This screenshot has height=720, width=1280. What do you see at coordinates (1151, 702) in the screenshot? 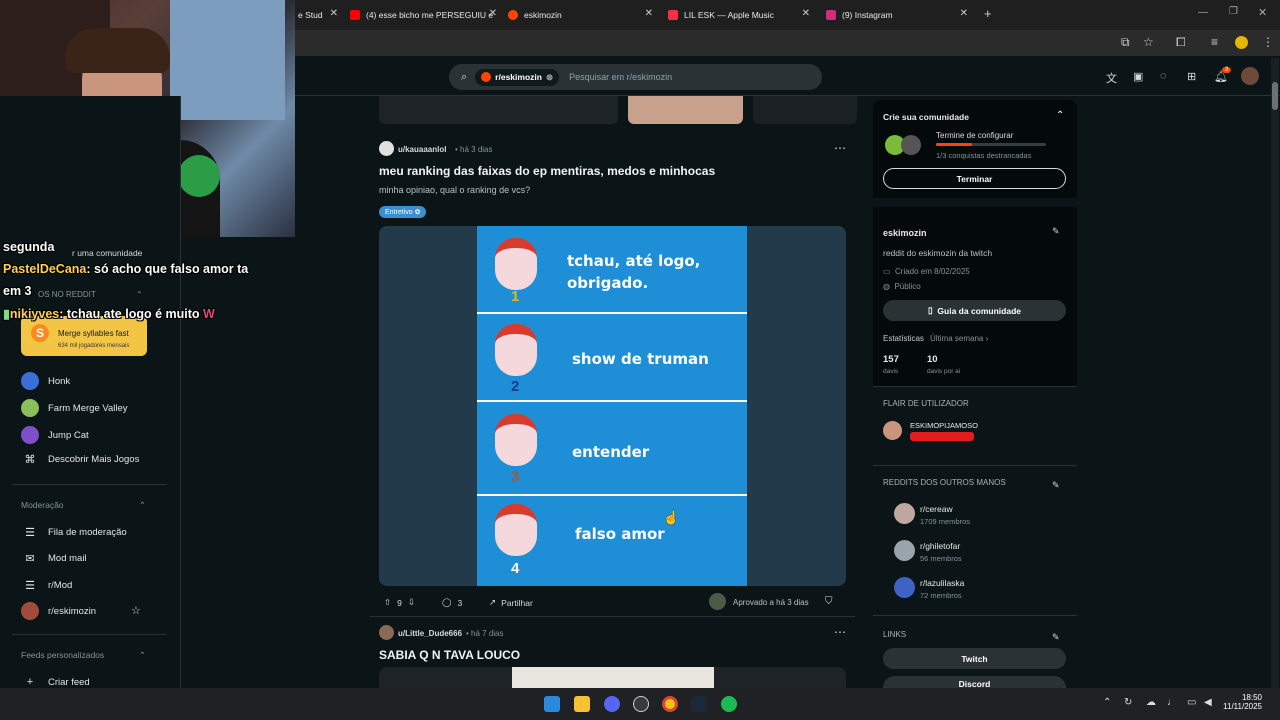
I see `tray-cloud-icon: ☁` at bounding box center [1151, 702].